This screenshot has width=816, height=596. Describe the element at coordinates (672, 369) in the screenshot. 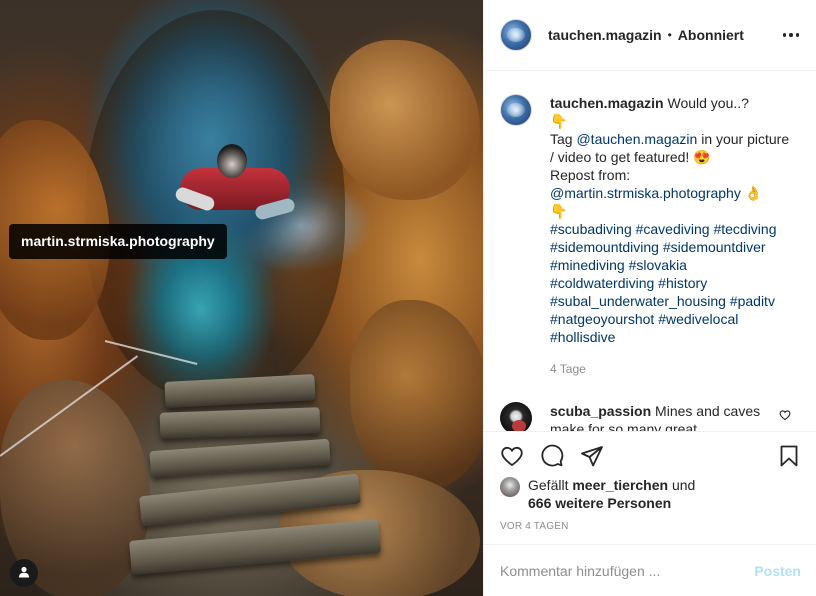

I see `caption-time: 4 Tage` at that location.